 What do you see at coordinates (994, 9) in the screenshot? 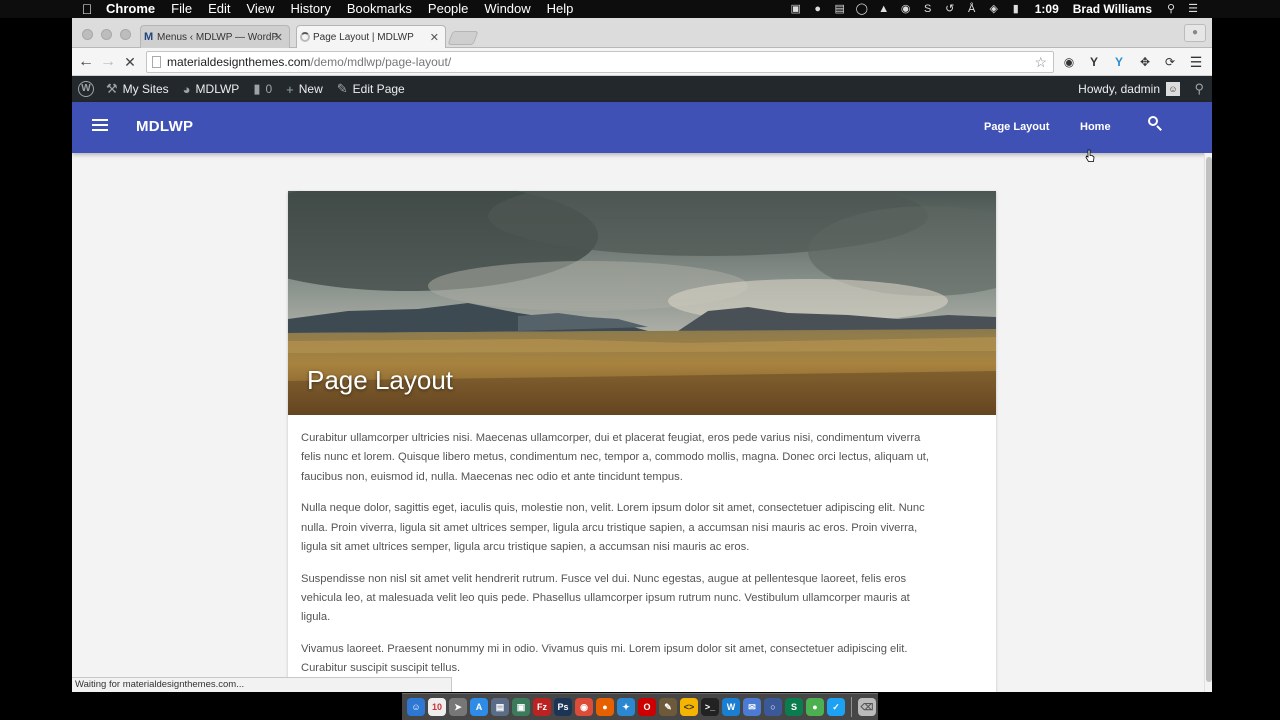
I see `wifi-icon: ◈` at bounding box center [994, 9].